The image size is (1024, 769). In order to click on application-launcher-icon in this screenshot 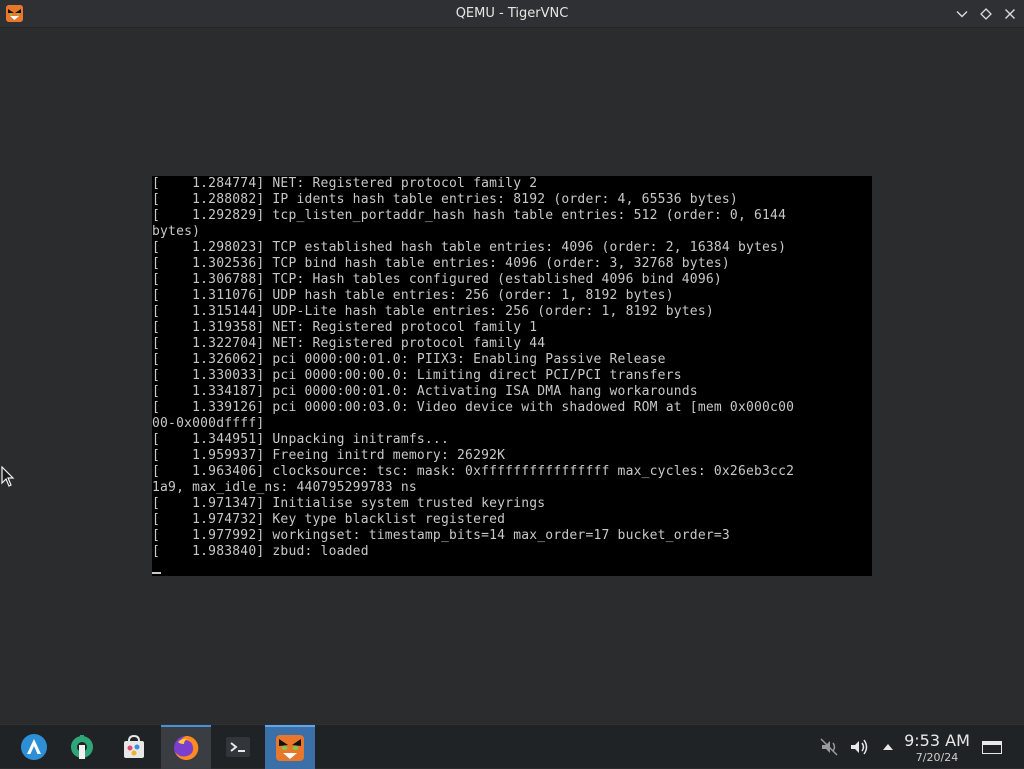, I will do `click(34, 747)`.